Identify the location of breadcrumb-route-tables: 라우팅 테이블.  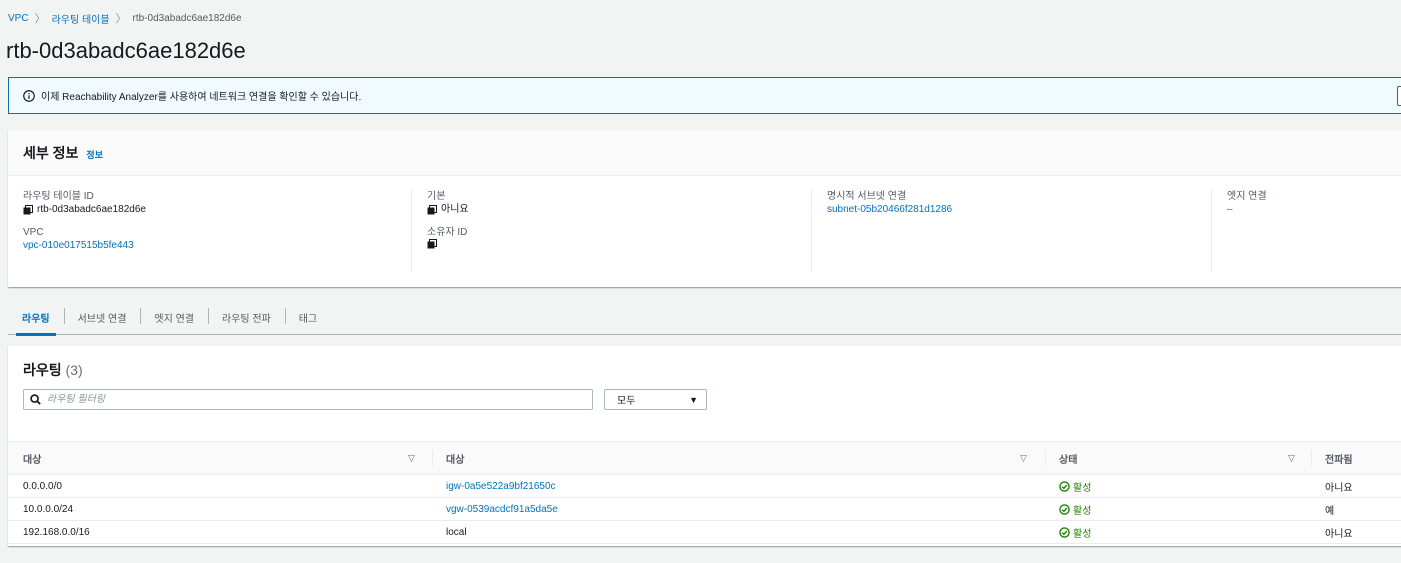
(81, 18).